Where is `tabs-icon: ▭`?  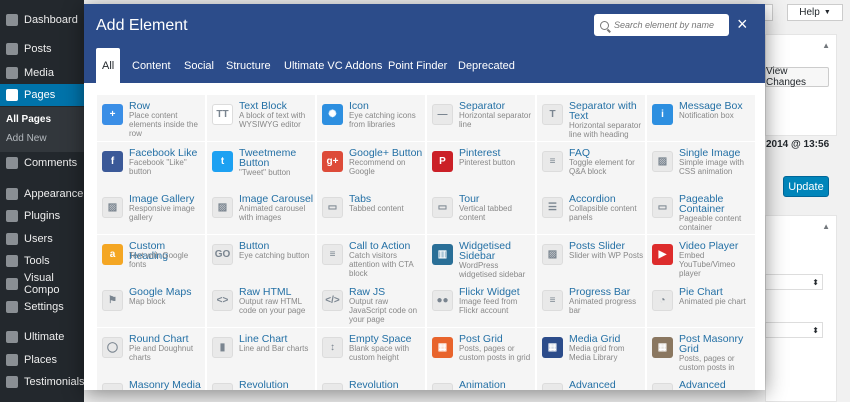 tabs-icon: ▭ is located at coordinates (332, 207).